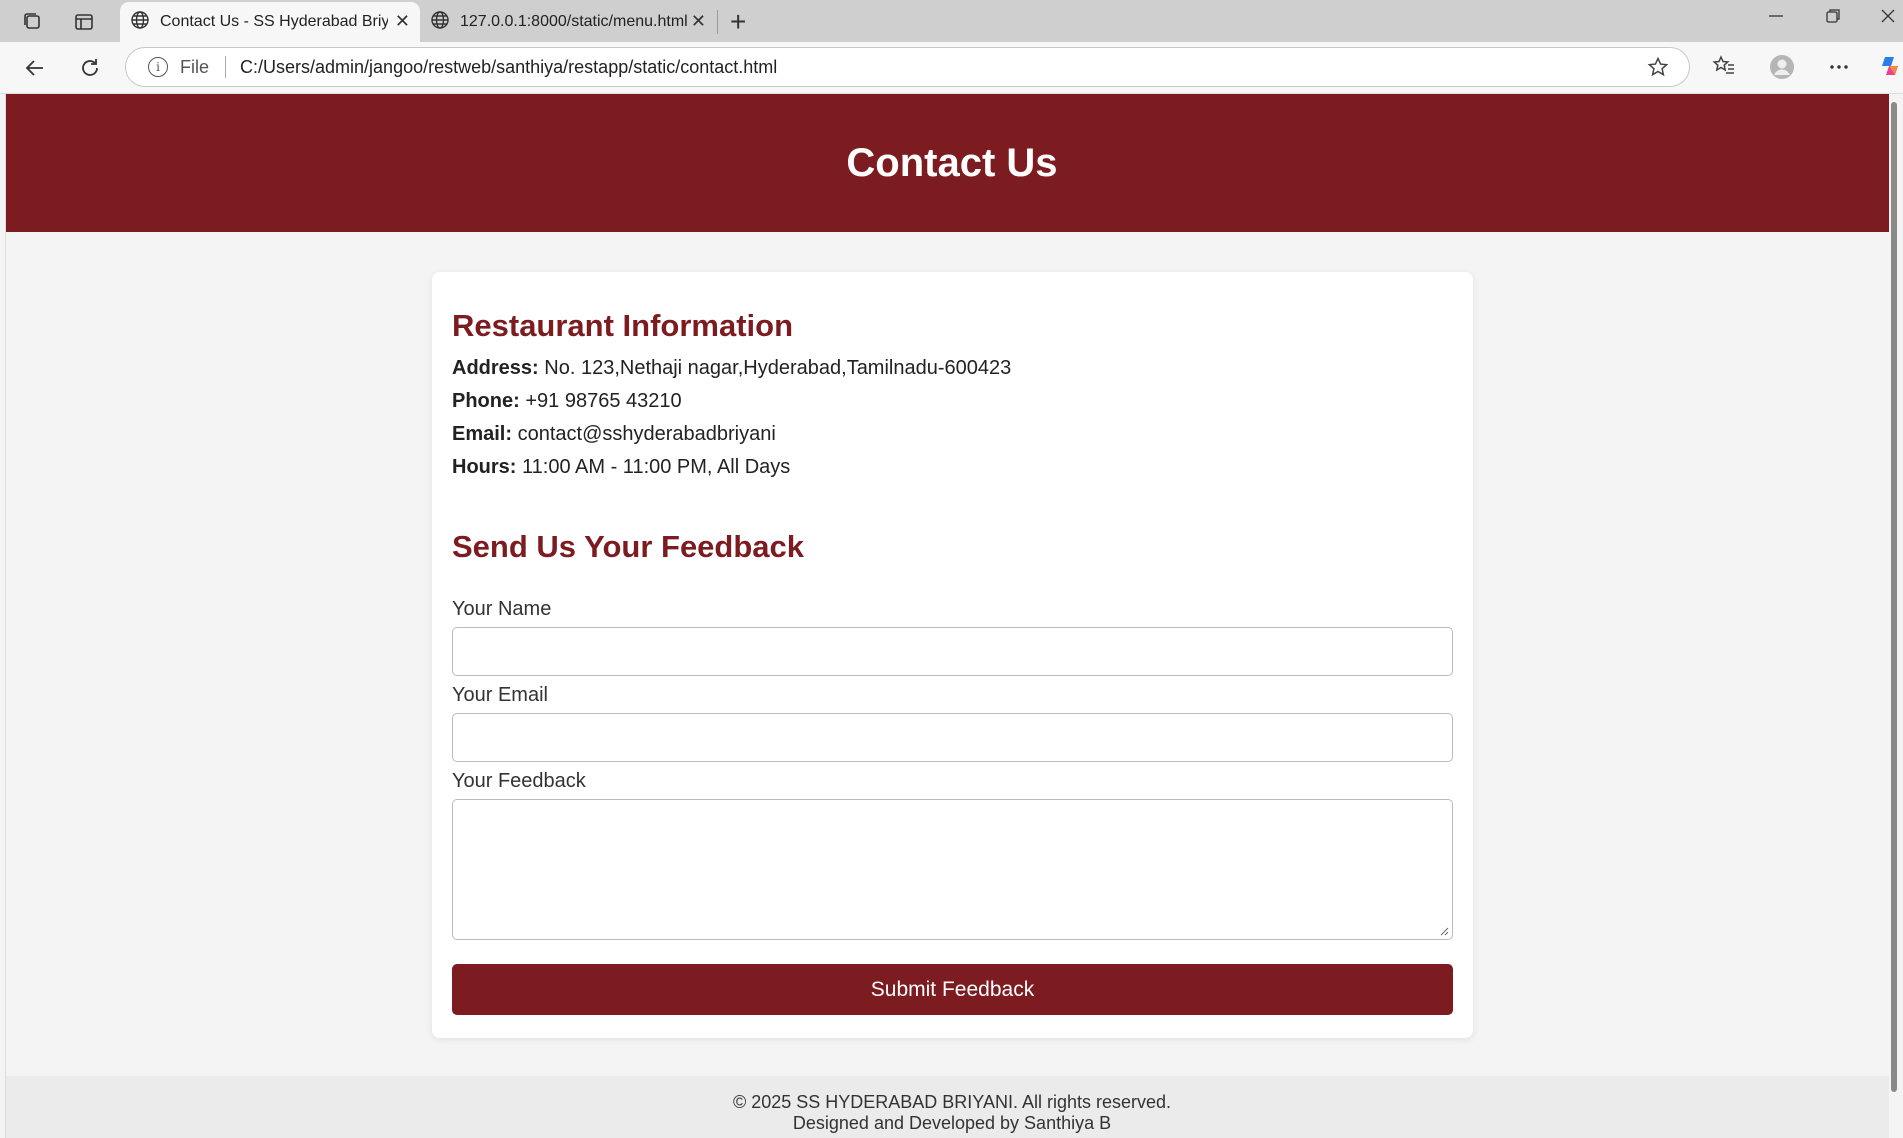 Image resolution: width=1903 pixels, height=1138 pixels. I want to click on tab-divider, so click(717, 22).